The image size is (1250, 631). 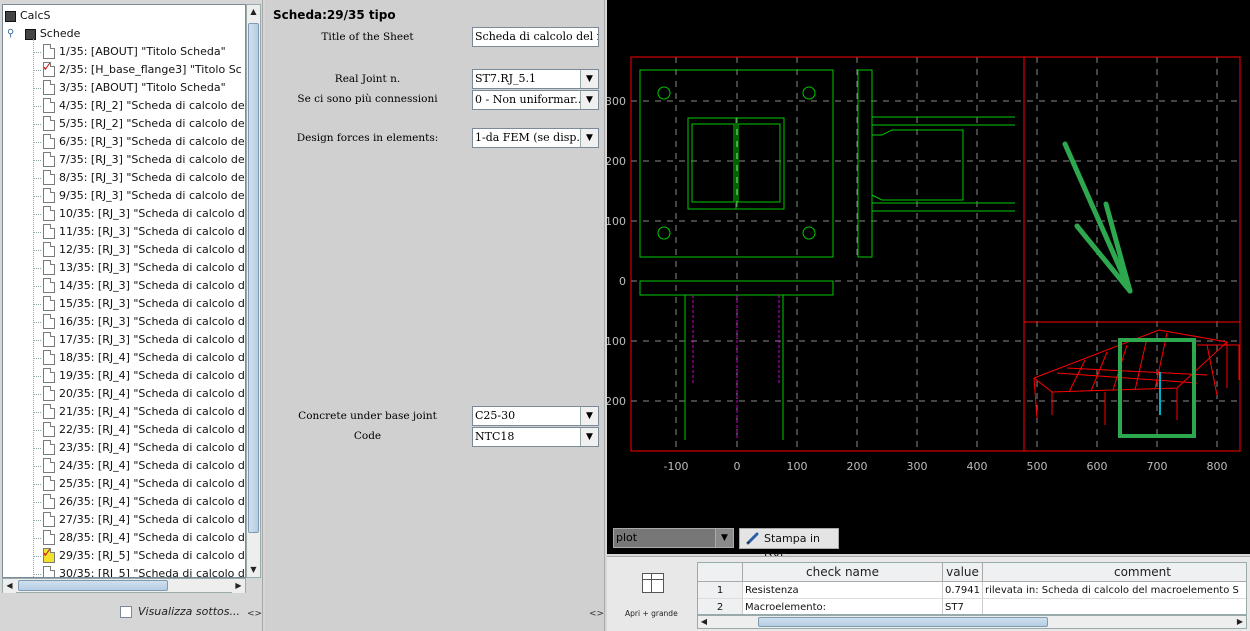 I want to click on tree-root: CalcS, so click(x=28, y=16).